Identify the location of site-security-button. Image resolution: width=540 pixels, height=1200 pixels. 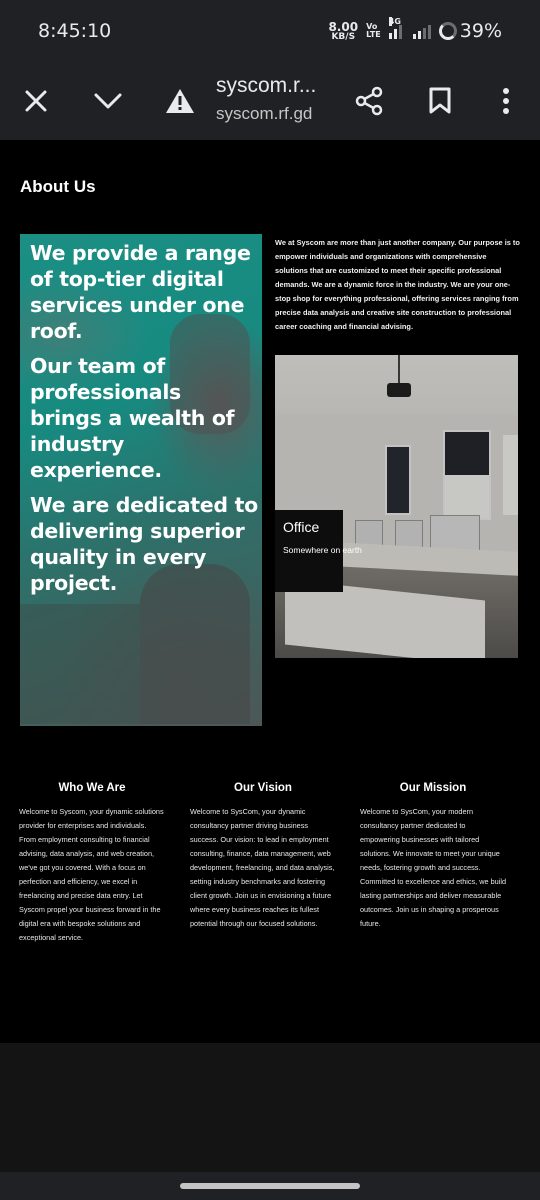
(180, 101).